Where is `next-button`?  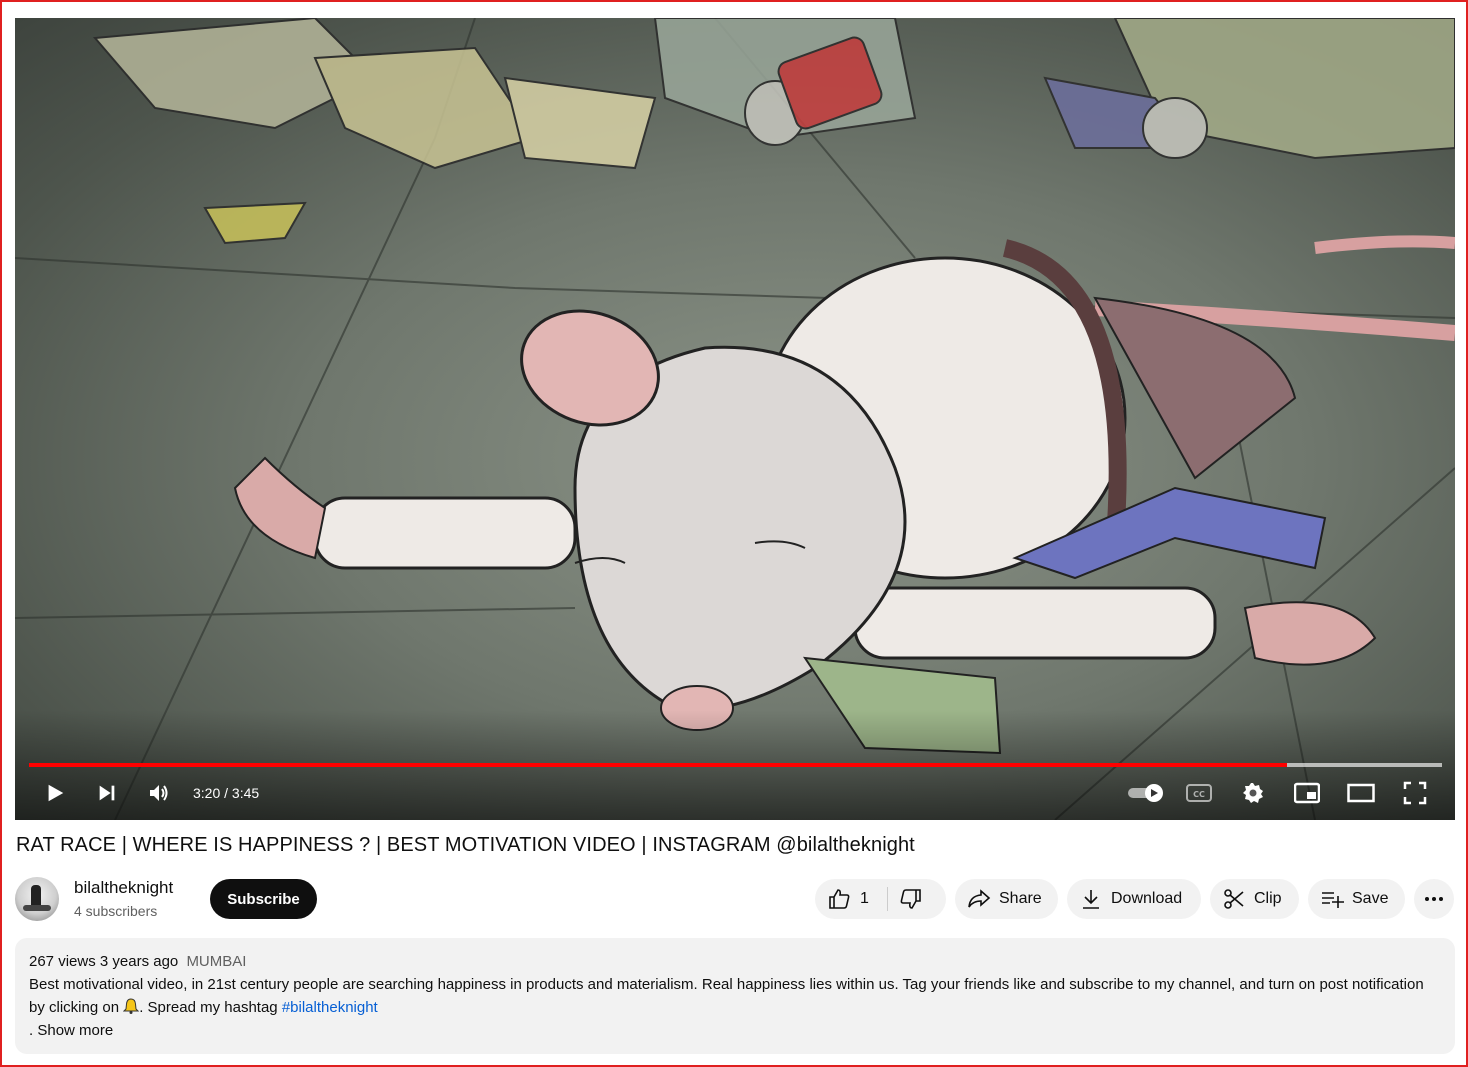
next-button is located at coordinates (107, 793).